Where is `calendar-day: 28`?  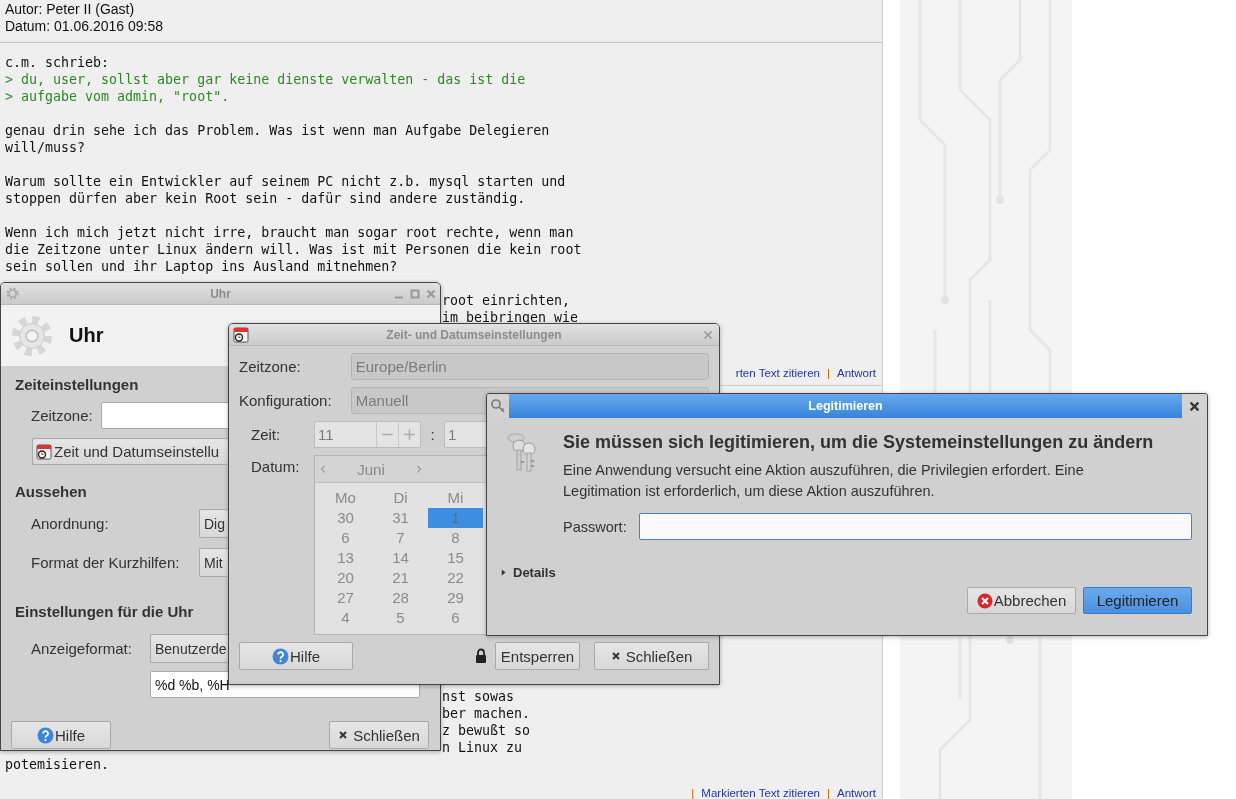 calendar-day: 28 is located at coordinates (400, 598).